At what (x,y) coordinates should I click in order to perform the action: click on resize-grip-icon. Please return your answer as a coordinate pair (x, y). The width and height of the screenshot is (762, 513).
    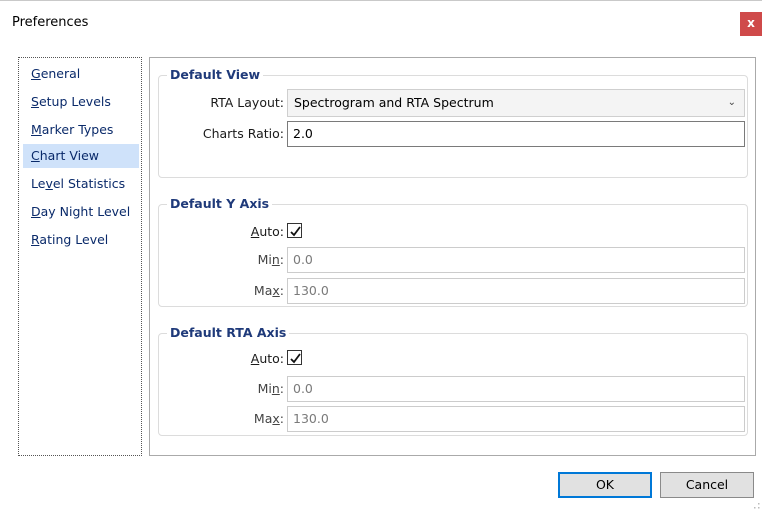
    Looking at the image, I should click on (757, 506).